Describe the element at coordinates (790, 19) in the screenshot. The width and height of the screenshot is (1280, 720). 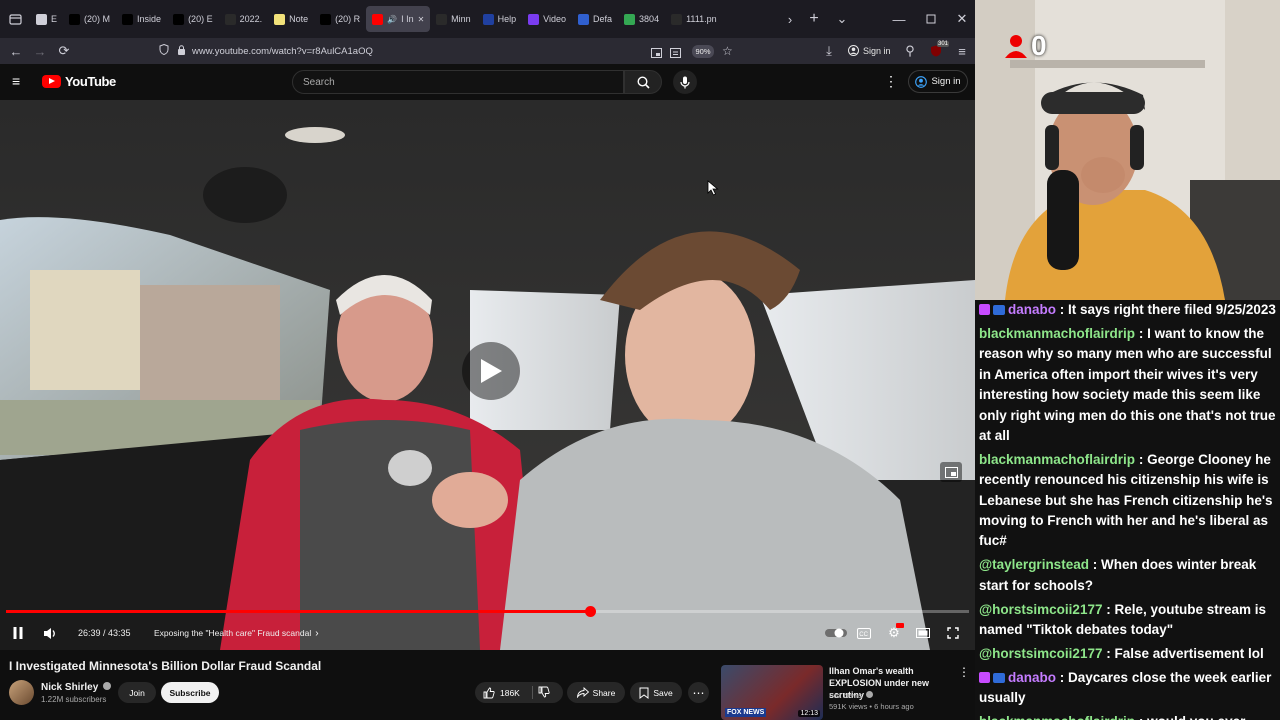
I see `tabs-scroll-right-icon: ›` at that location.